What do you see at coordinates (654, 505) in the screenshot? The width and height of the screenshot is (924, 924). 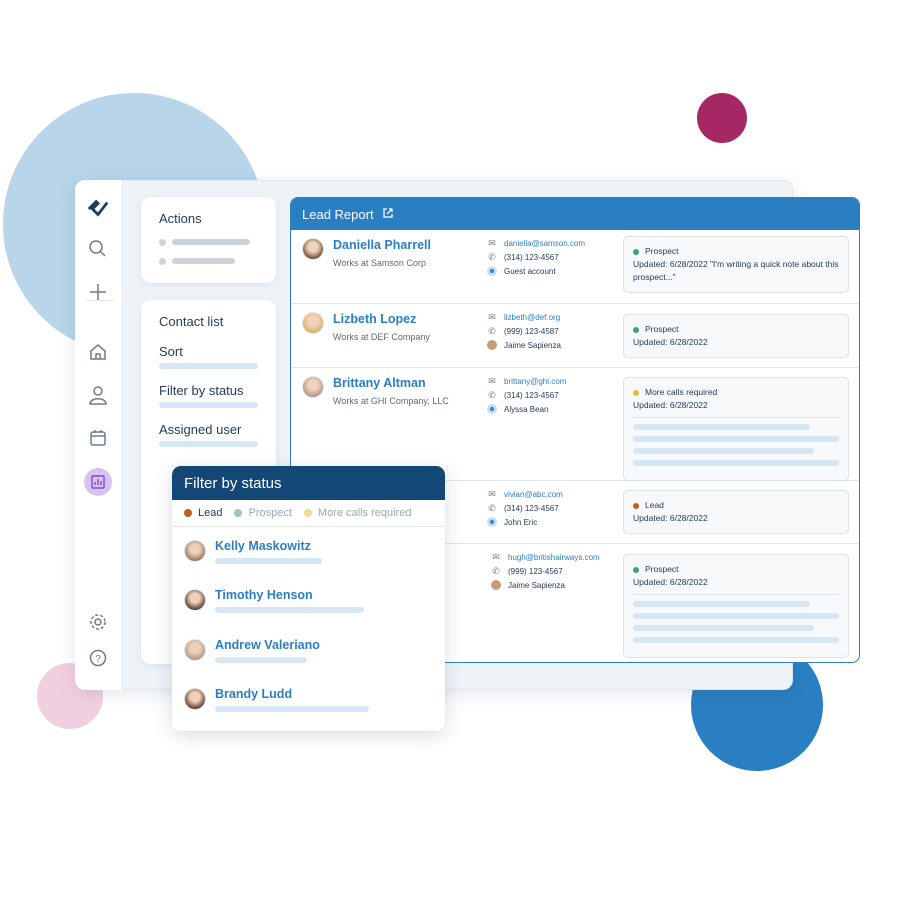 I see `status-label: Lead` at bounding box center [654, 505].